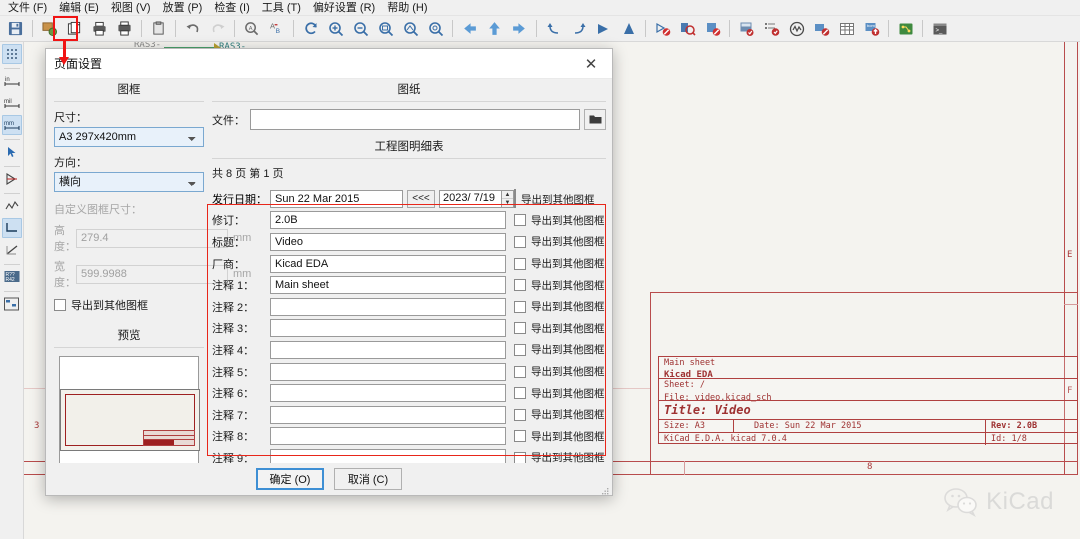  What do you see at coordinates (15, 28) in the screenshot?
I see `save-icon` at bounding box center [15, 28].